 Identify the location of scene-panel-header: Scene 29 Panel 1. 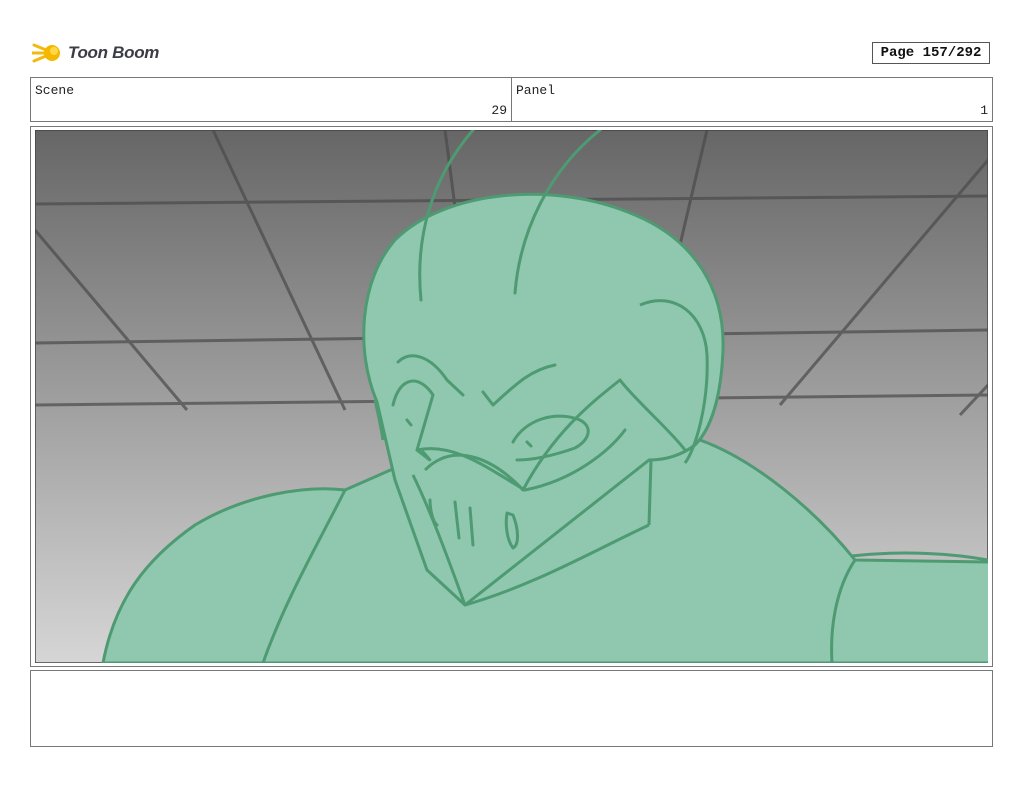
(511, 99).